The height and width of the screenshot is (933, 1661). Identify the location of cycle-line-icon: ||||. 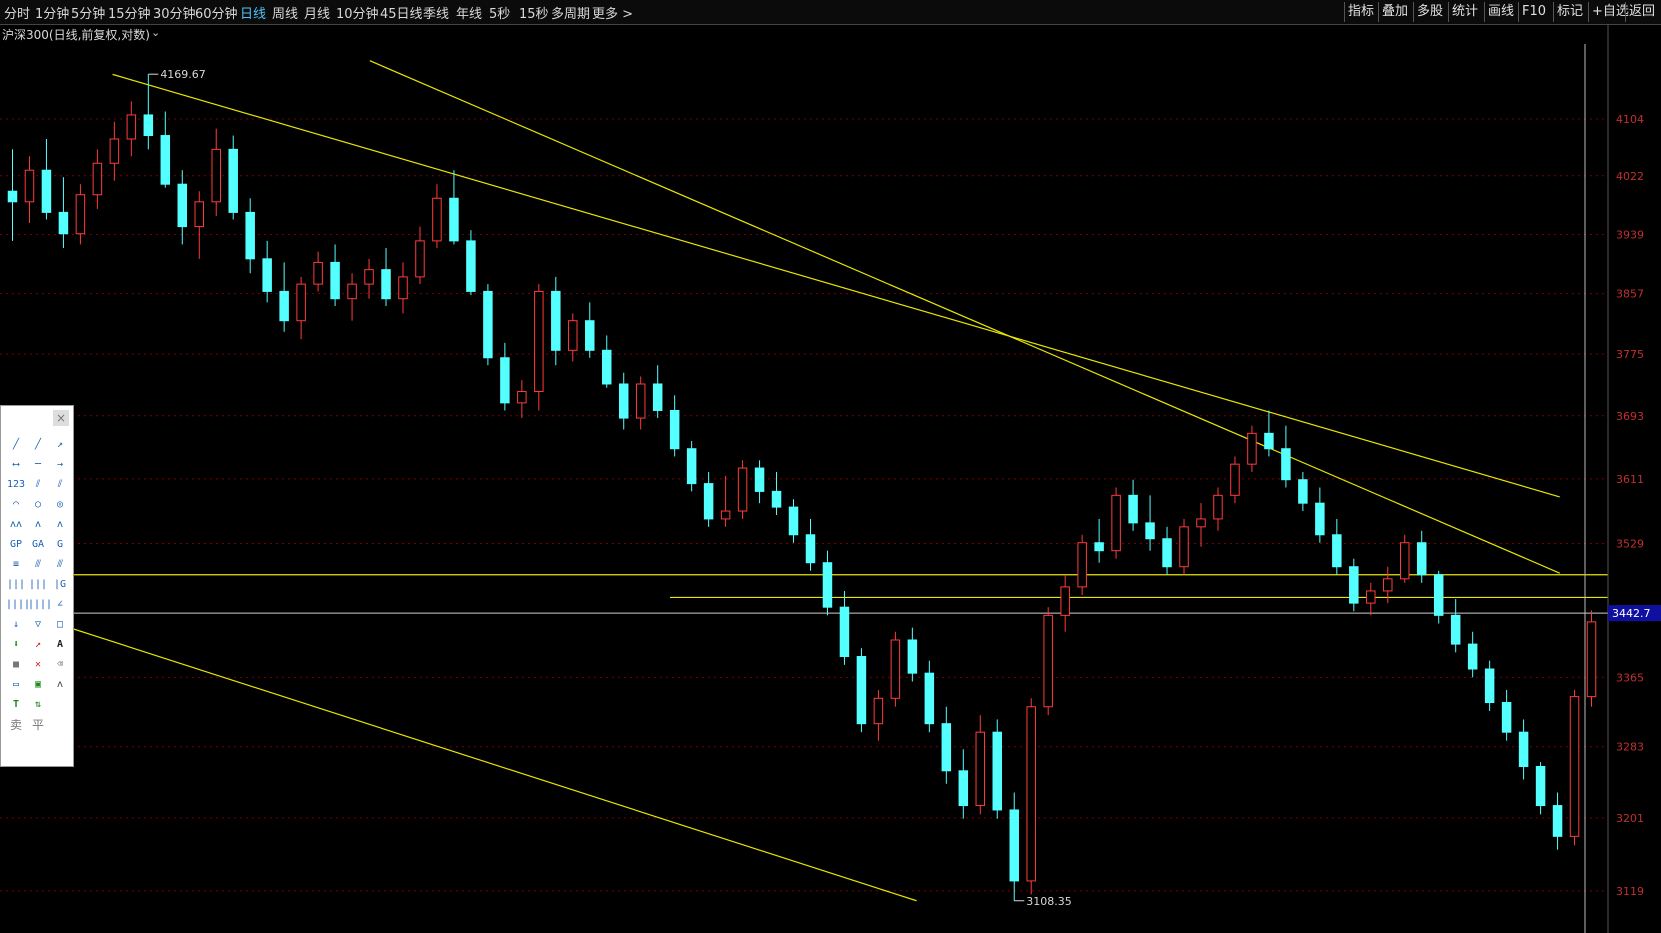
(18, 605).